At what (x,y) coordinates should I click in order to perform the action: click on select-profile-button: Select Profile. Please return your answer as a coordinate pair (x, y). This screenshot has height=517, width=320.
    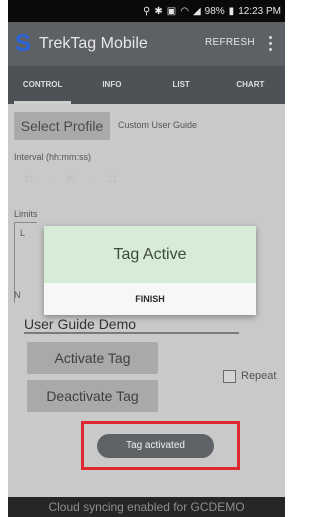
    Looking at the image, I should click on (62, 126).